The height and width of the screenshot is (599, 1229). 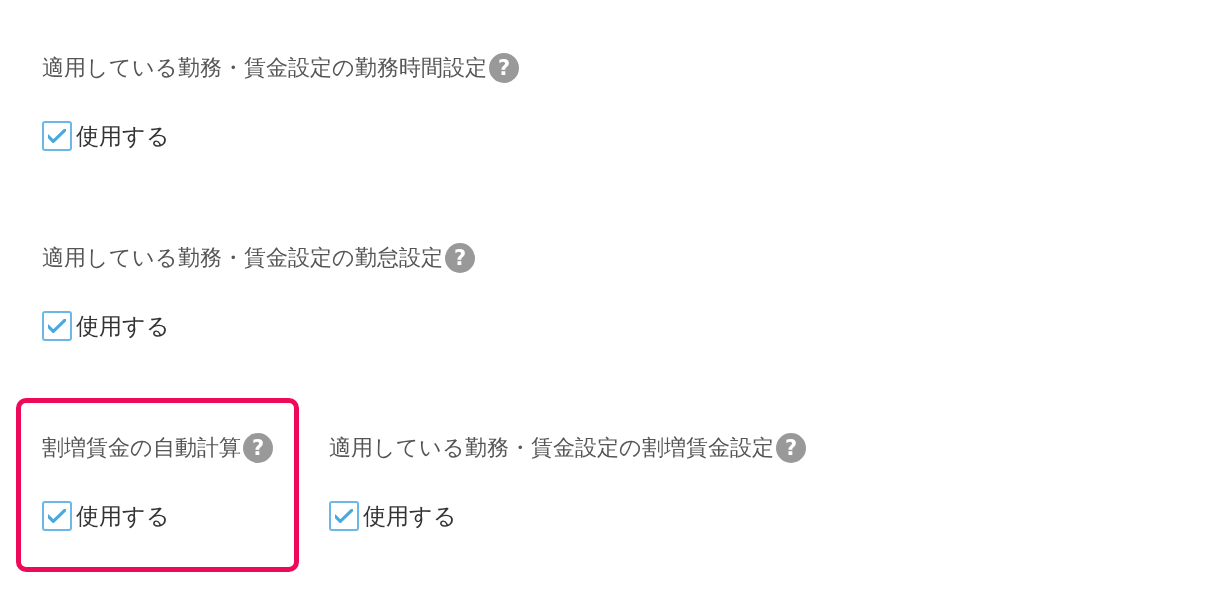 What do you see at coordinates (264, 68) in the screenshot?
I see `setting-title: 適用している勤務・賃金設定の勤務時間設定` at bounding box center [264, 68].